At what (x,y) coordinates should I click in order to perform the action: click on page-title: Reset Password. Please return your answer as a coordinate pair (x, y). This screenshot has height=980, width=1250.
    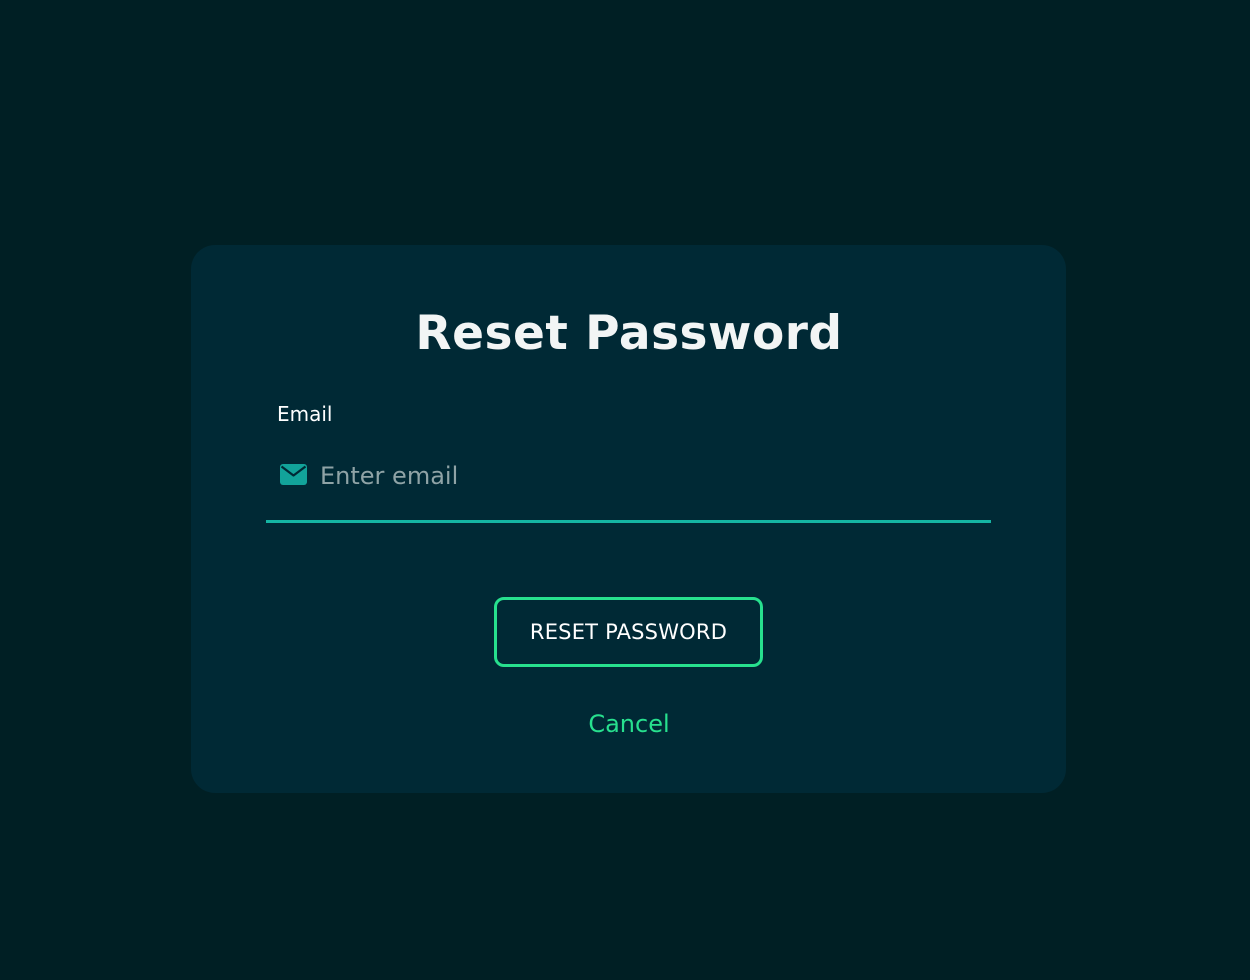
    Looking at the image, I should click on (629, 333).